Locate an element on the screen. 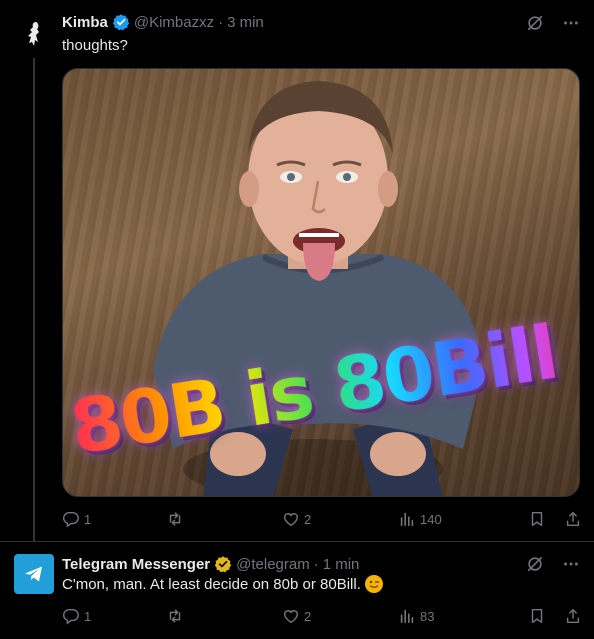 The width and height of the screenshot is (594, 639). tweet-header: Kimba @Kimbazxz · 3 min is located at coordinates (163, 22).